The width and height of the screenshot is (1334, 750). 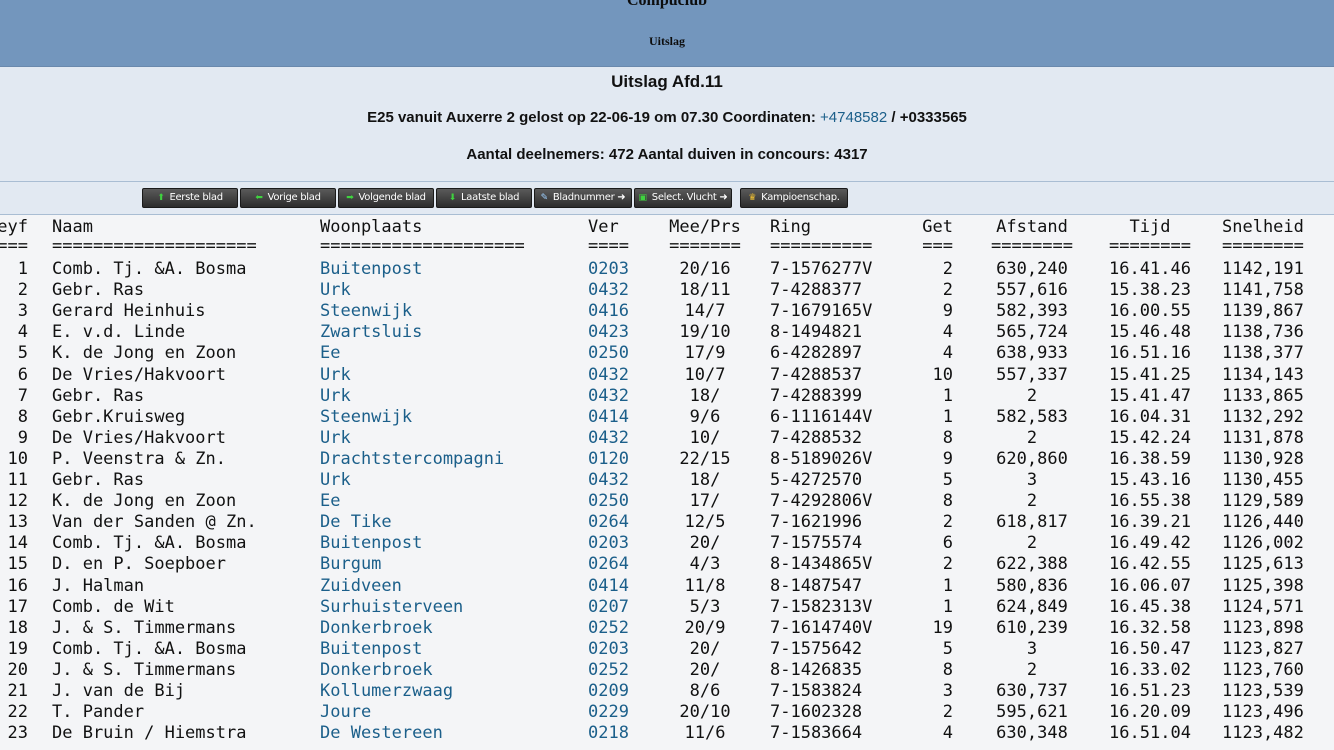 I want to click on cell-ring: 8-1487547, so click(x=816, y=585).